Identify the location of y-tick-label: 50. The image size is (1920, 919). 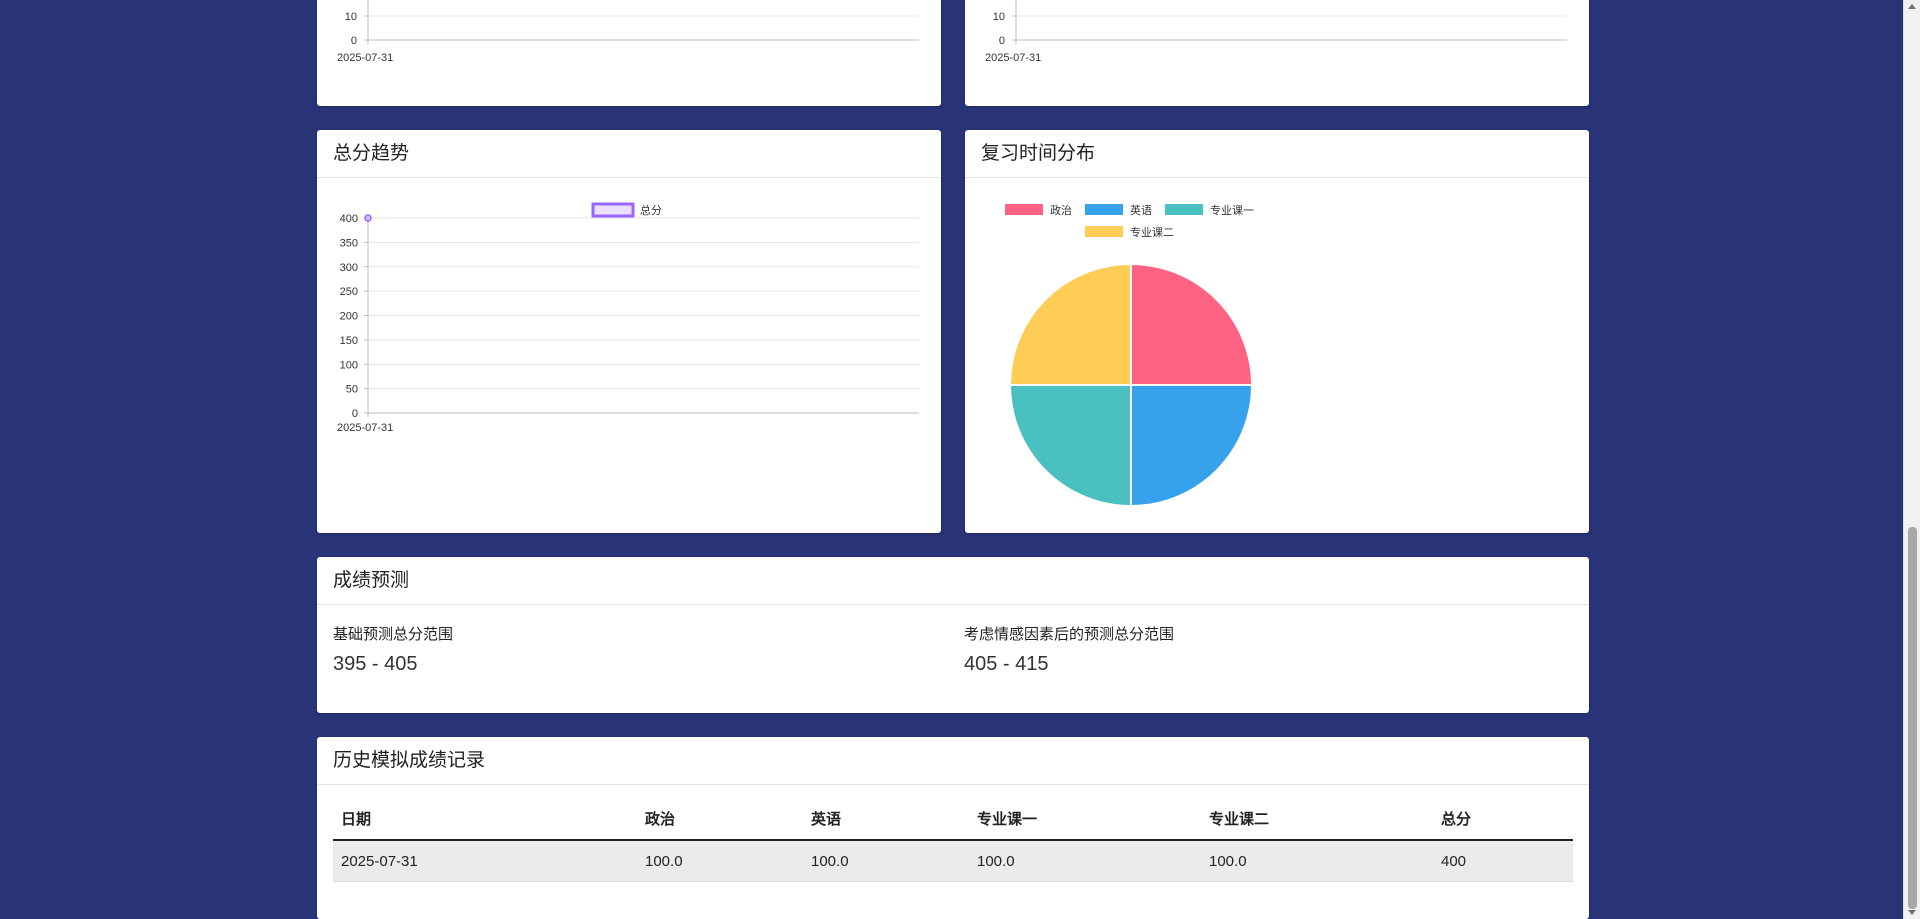
(352, 390).